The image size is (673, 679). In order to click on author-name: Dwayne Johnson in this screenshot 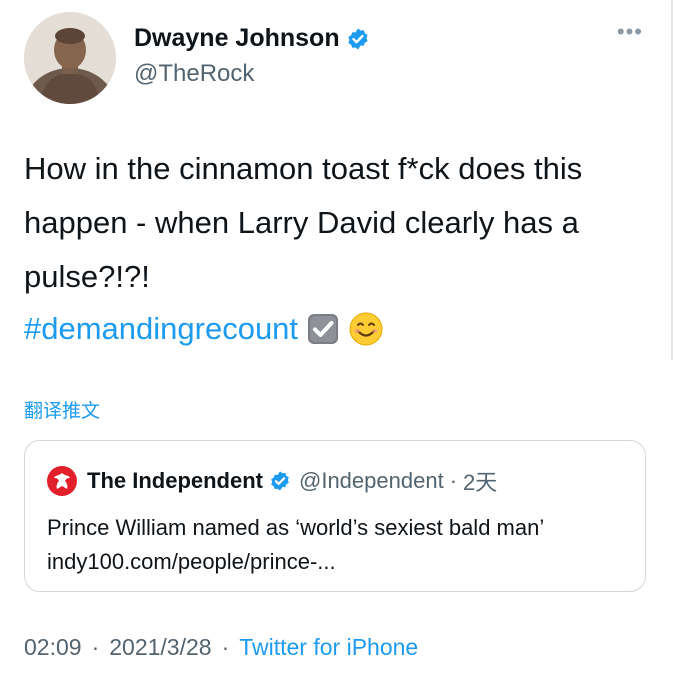, I will do `click(252, 38)`.